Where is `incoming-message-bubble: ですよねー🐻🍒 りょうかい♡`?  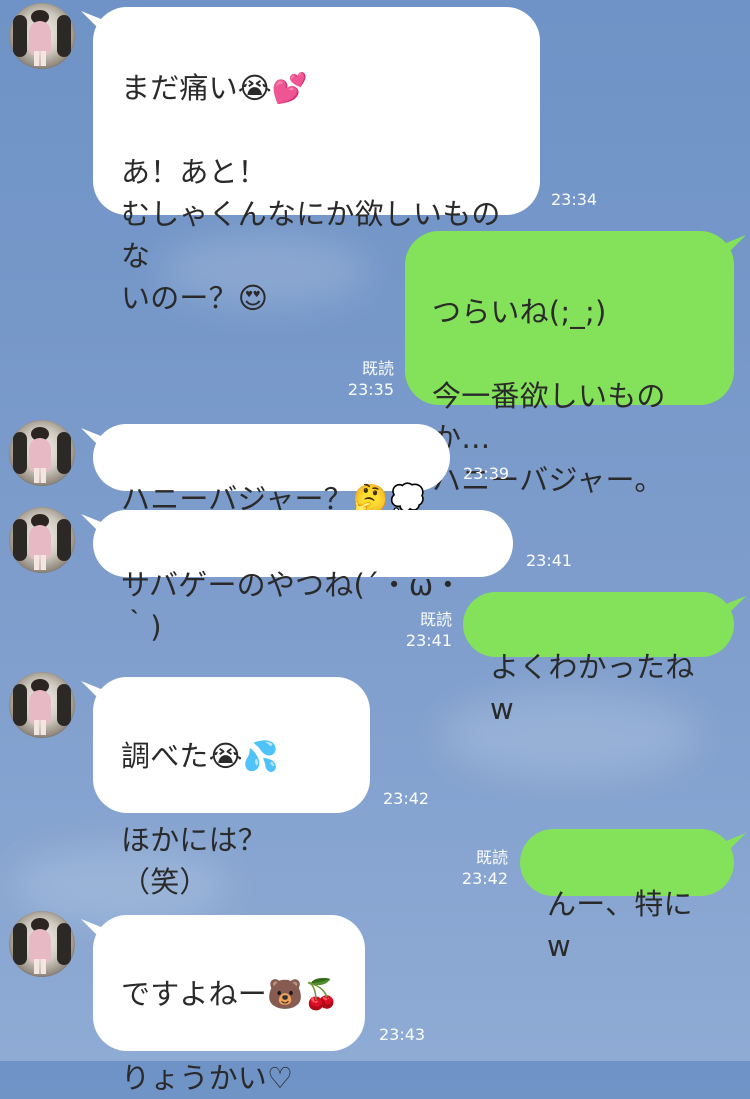
incoming-message-bubble: ですよねー🐻🍒 りょうかい♡ is located at coordinates (229, 1005).